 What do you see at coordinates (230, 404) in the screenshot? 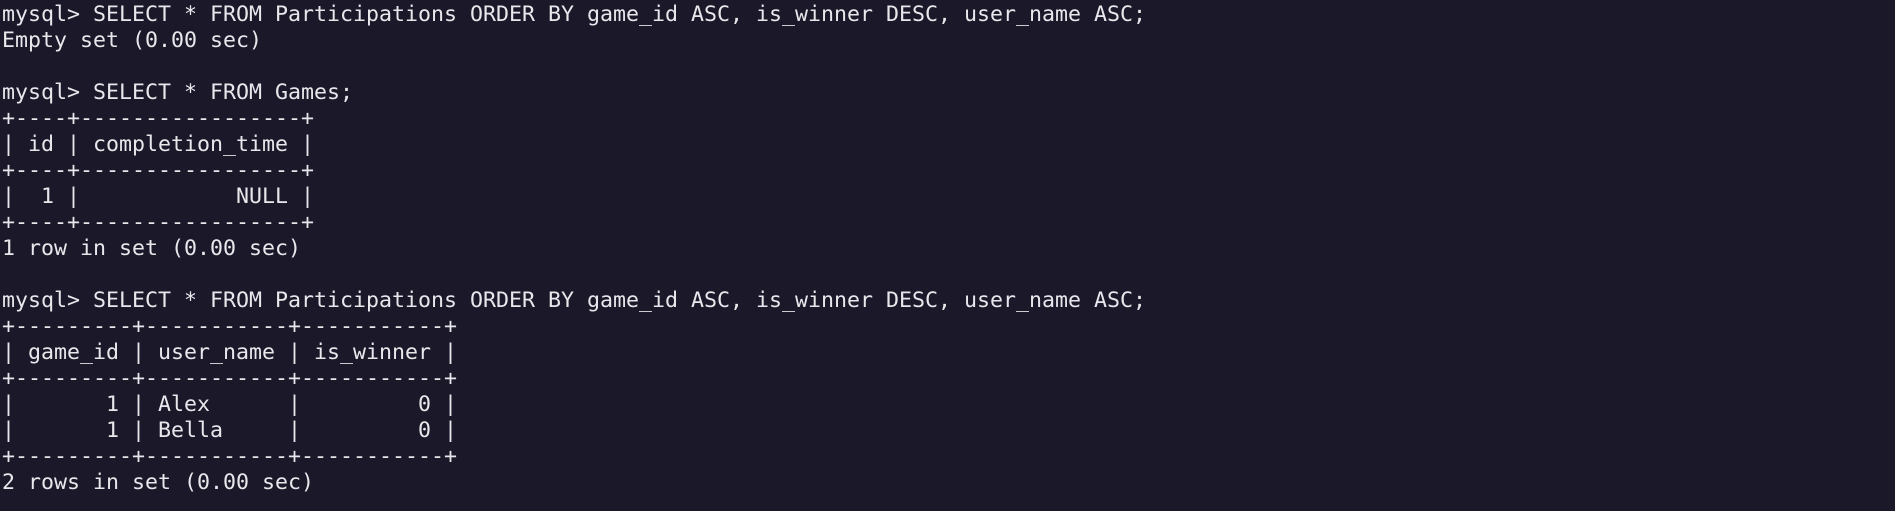
I see `table-row: | 1 | Alex | 0 |` at bounding box center [230, 404].